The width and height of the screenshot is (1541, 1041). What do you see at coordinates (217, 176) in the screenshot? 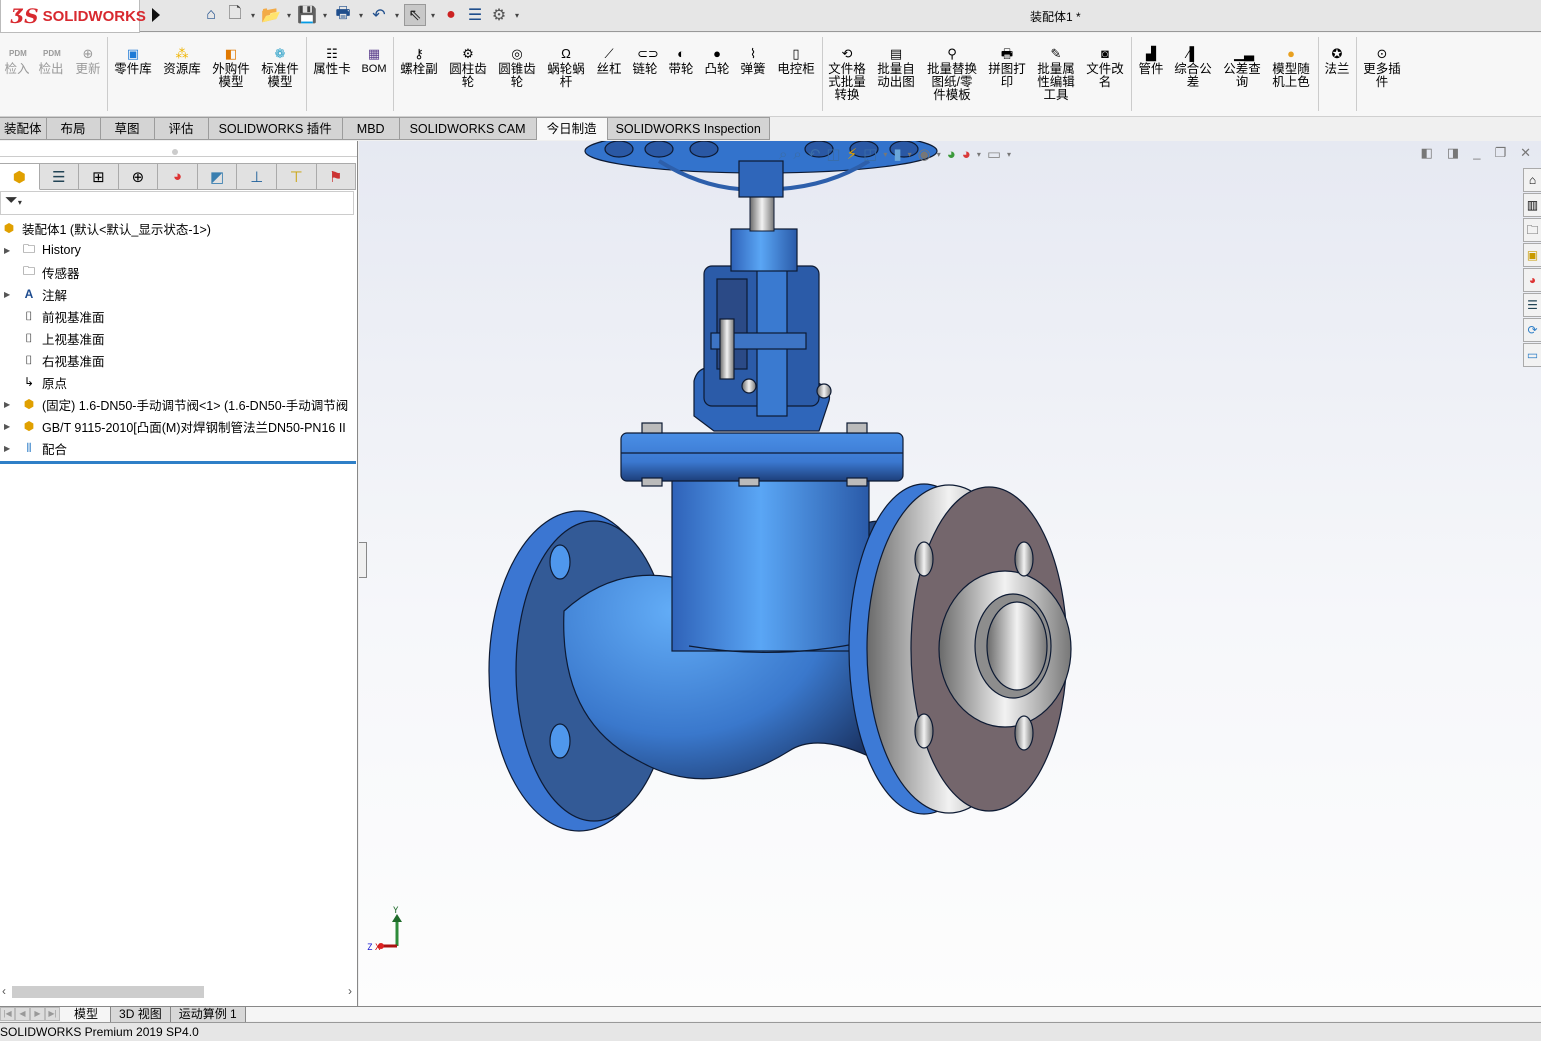
I see `cam-feature-tree-tab: ◩` at bounding box center [217, 176].